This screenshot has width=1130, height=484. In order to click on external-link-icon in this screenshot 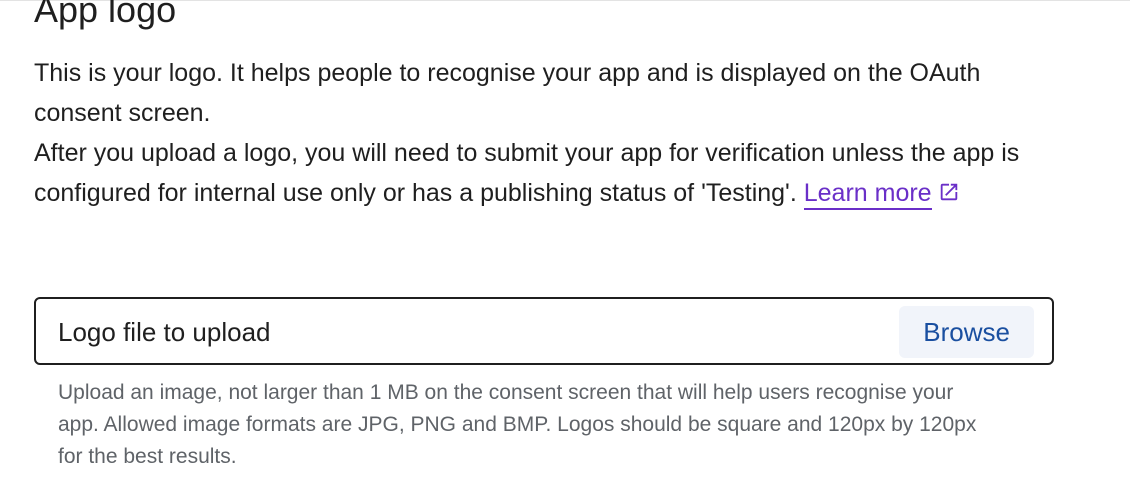, I will do `click(949, 192)`.